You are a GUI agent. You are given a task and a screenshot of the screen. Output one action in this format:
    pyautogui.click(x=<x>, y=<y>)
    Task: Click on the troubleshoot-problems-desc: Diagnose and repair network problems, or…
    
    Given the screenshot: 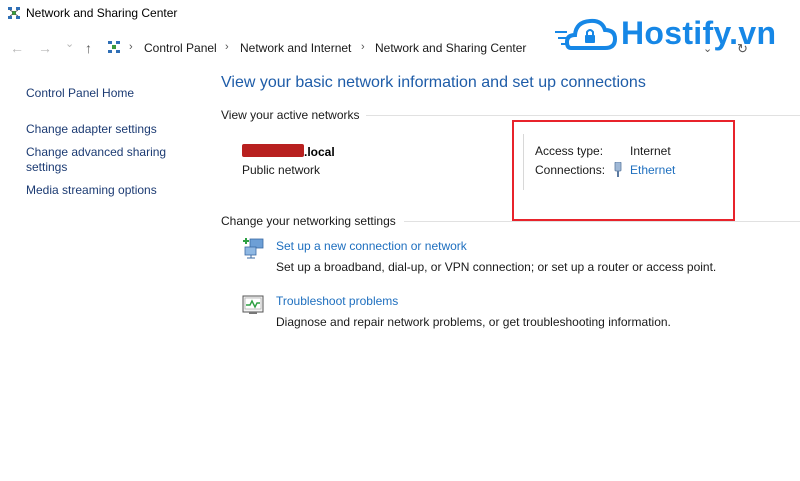 What is the action you would take?
    pyautogui.click(x=473, y=322)
    